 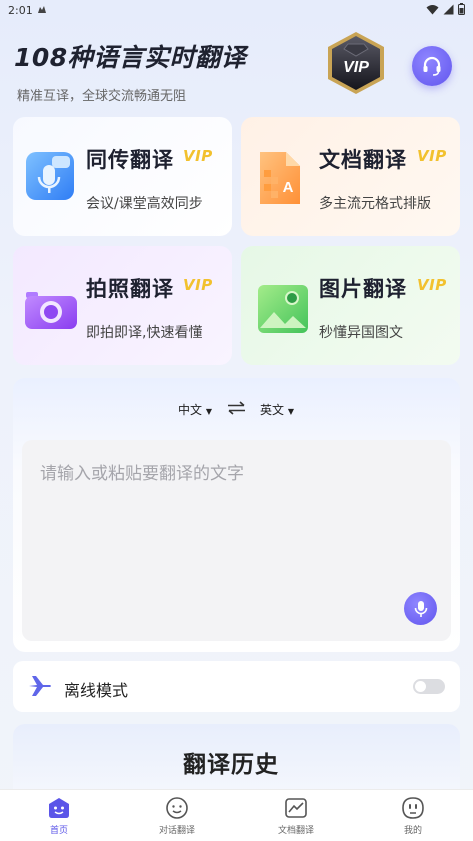 What do you see at coordinates (59, 808) in the screenshot?
I see `home-face-icon` at bounding box center [59, 808].